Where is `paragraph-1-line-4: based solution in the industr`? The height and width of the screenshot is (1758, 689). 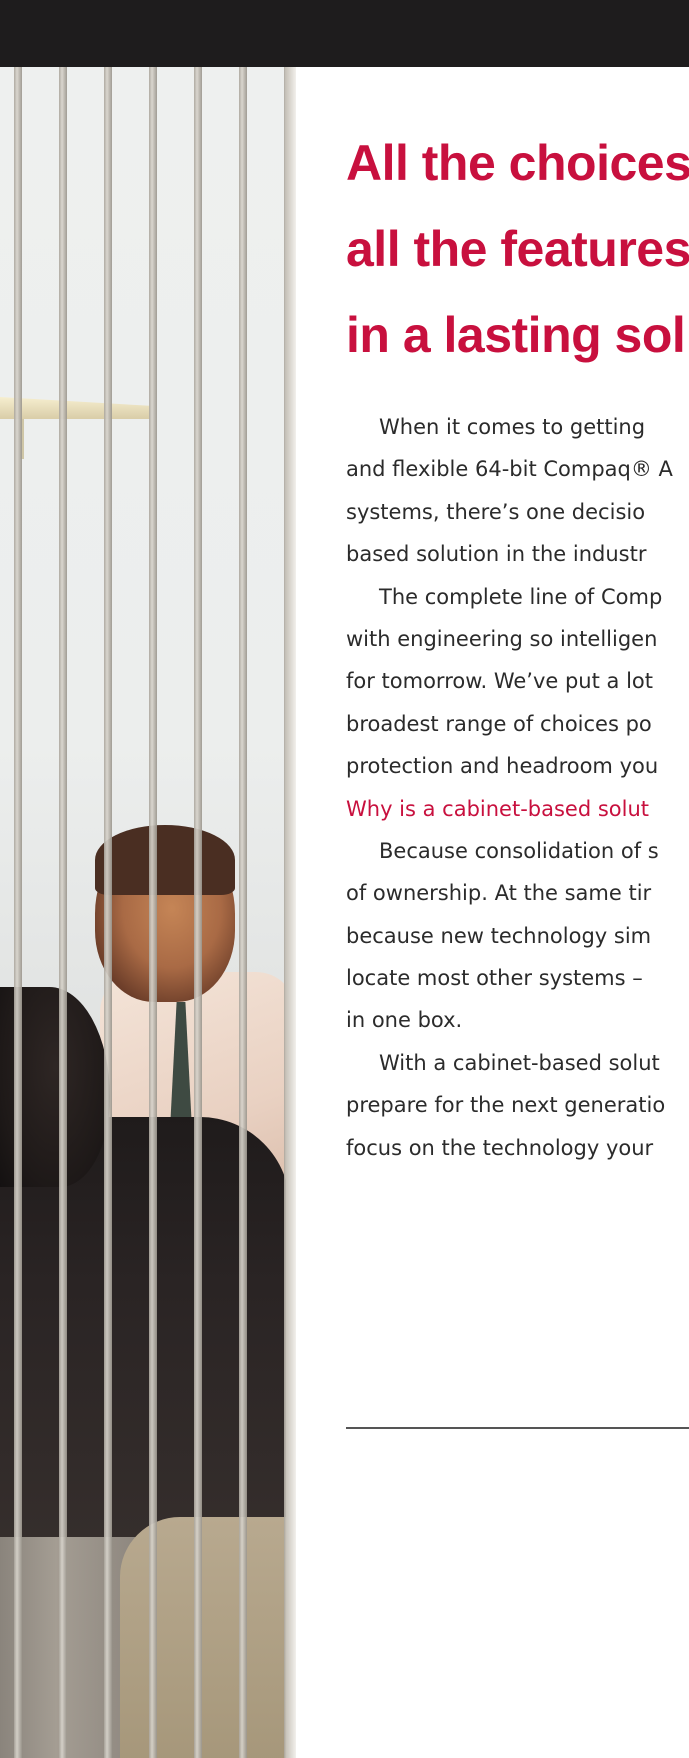 paragraph-1-line-4: based solution in the industr is located at coordinates (496, 554).